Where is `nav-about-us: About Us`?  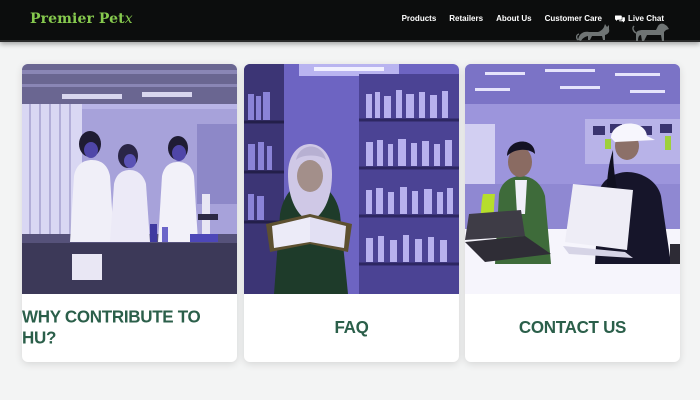
nav-about-us: About Us is located at coordinates (514, 18).